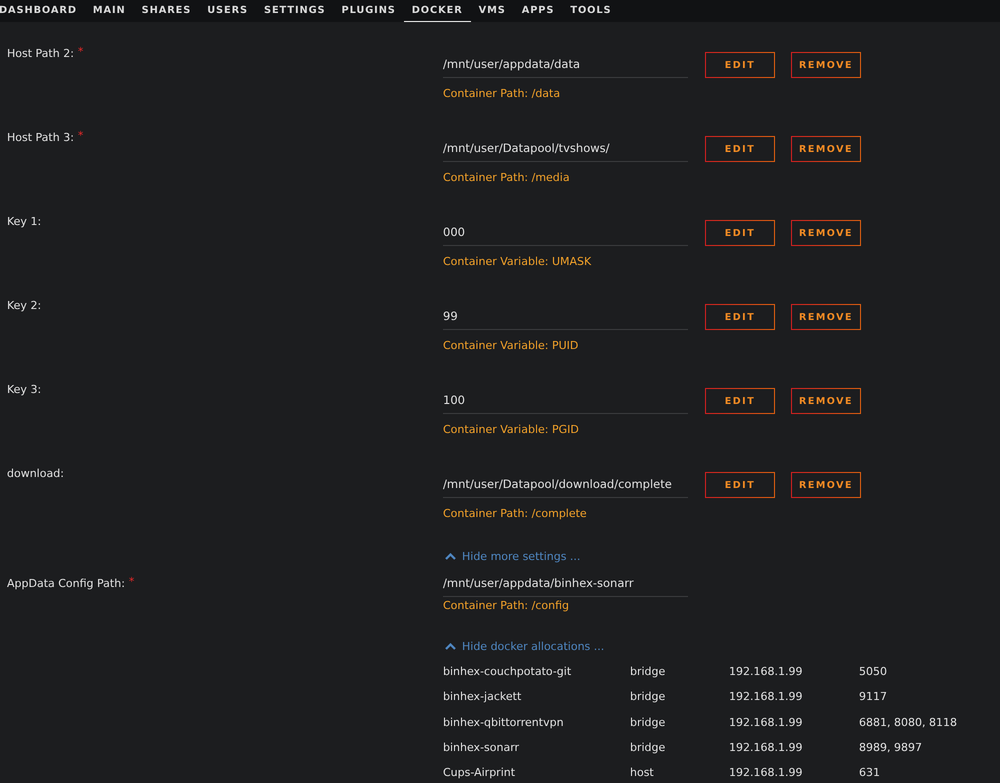  What do you see at coordinates (437, 11) in the screenshot?
I see `nav-tab: DOCKER` at bounding box center [437, 11].